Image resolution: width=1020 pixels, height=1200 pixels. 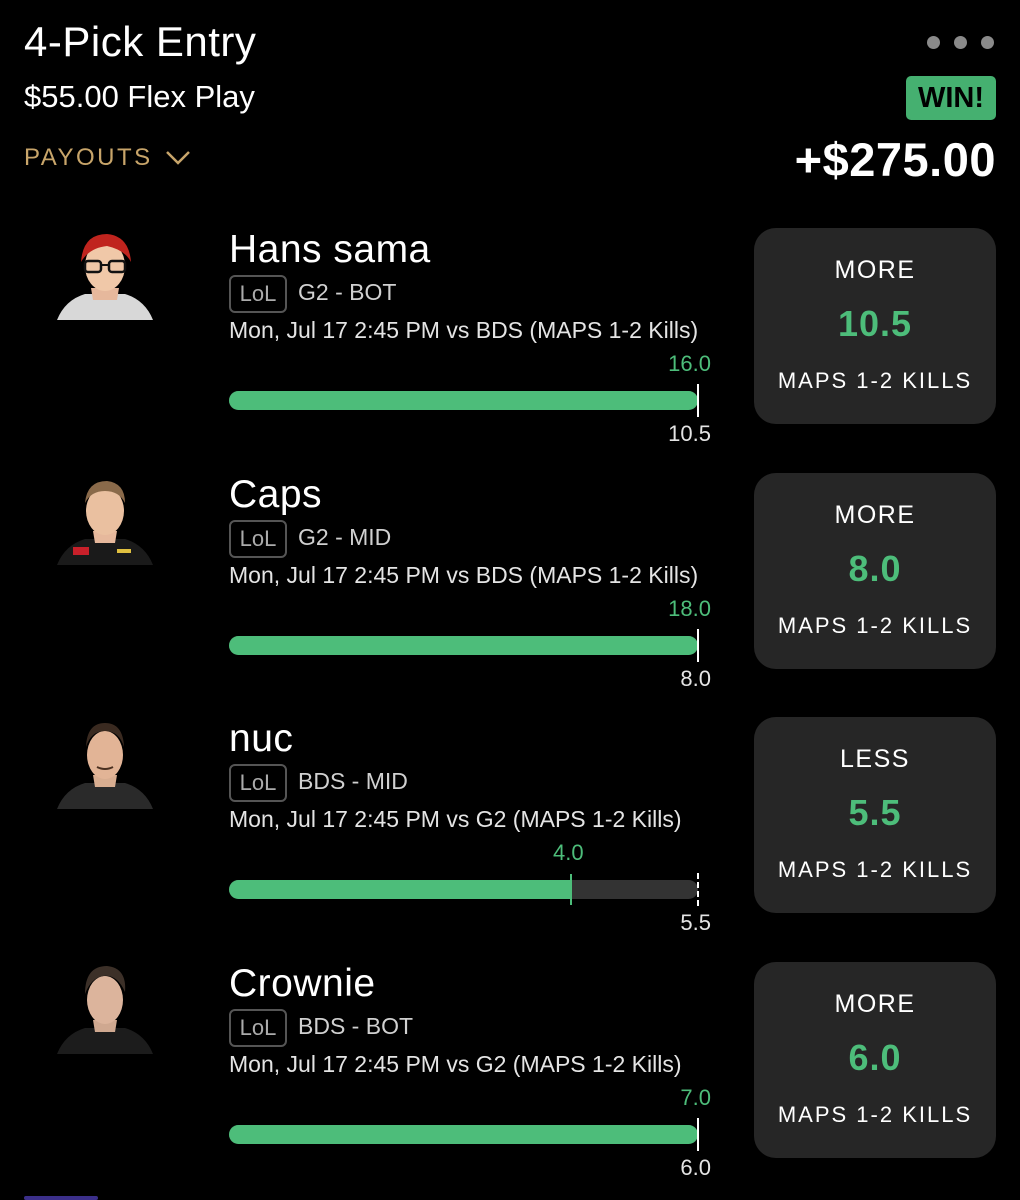 What do you see at coordinates (261, 738) in the screenshot?
I see `player-name: nuc` at bounding box center [261, 738].